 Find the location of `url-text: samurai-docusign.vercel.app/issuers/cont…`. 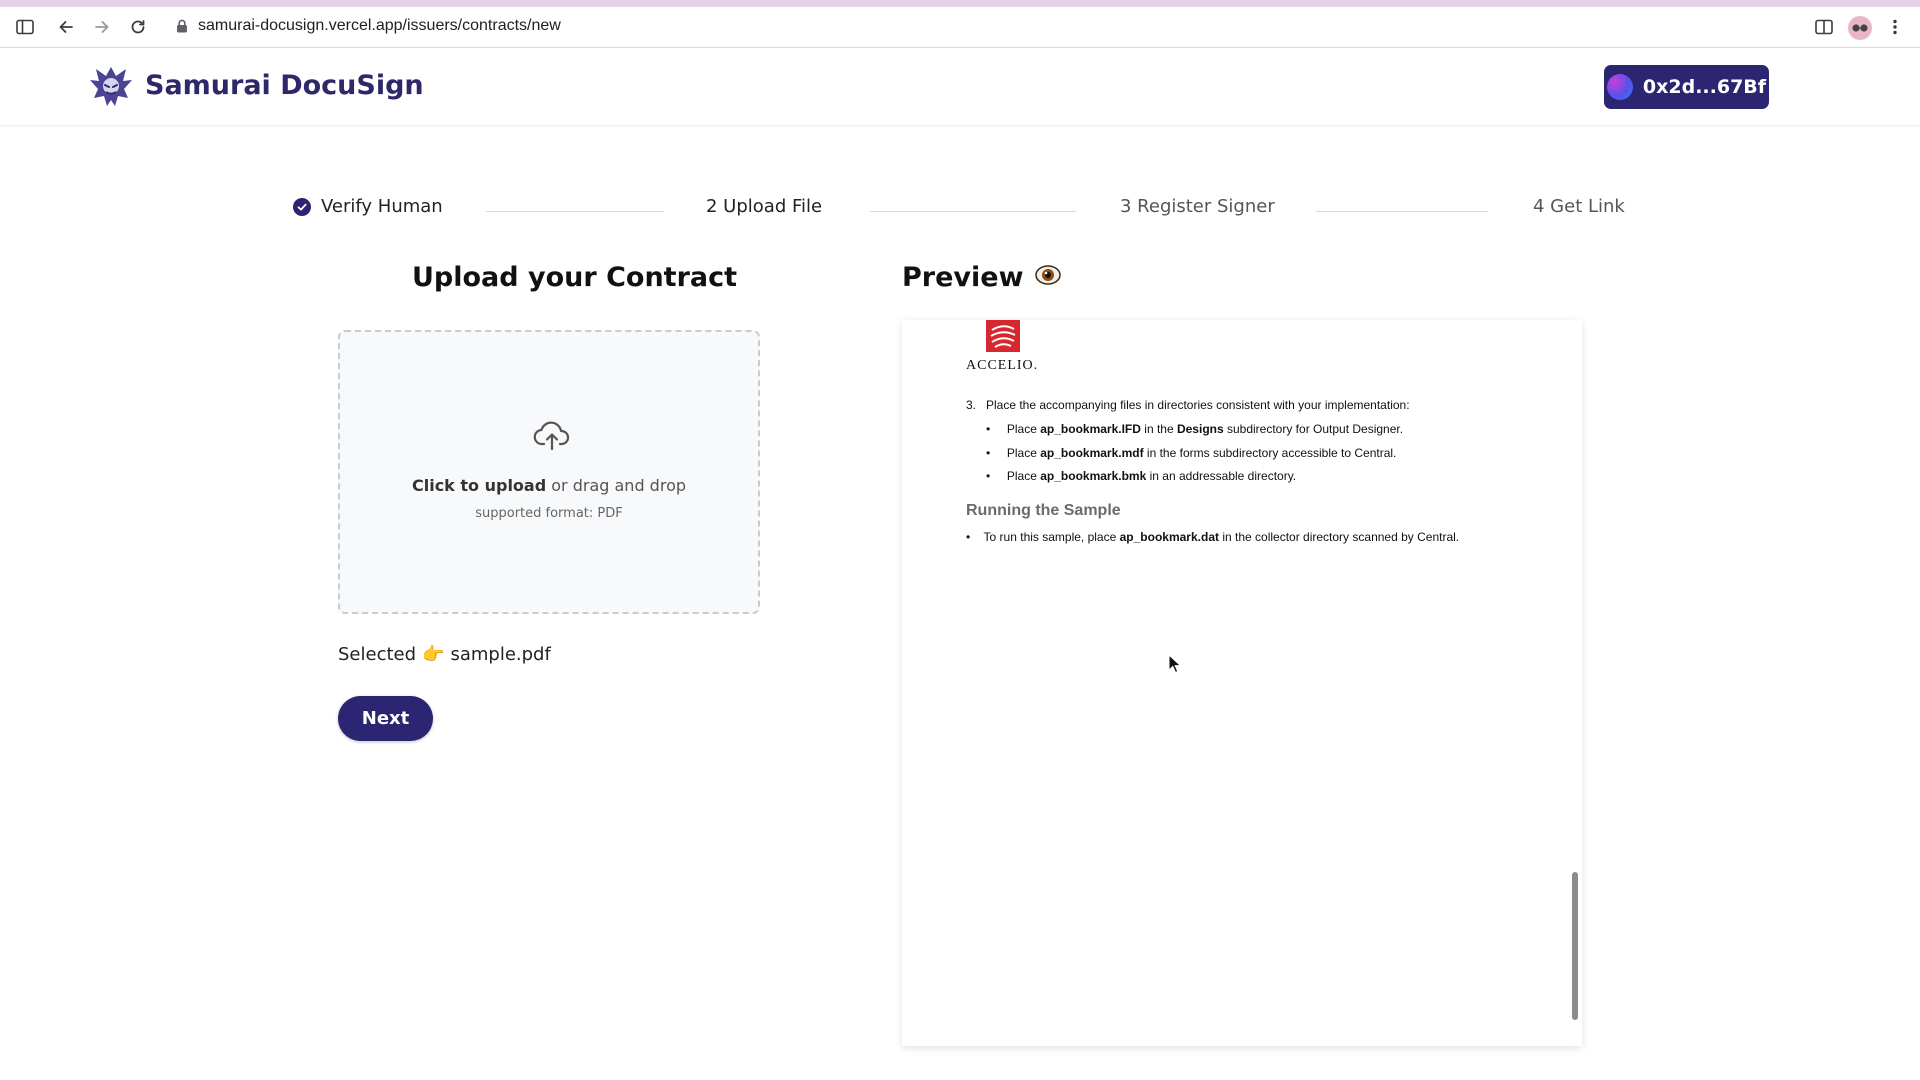

url-text: samurai-docusign.vercel.app/issuers/cont… is located at coordinates (379, 25).